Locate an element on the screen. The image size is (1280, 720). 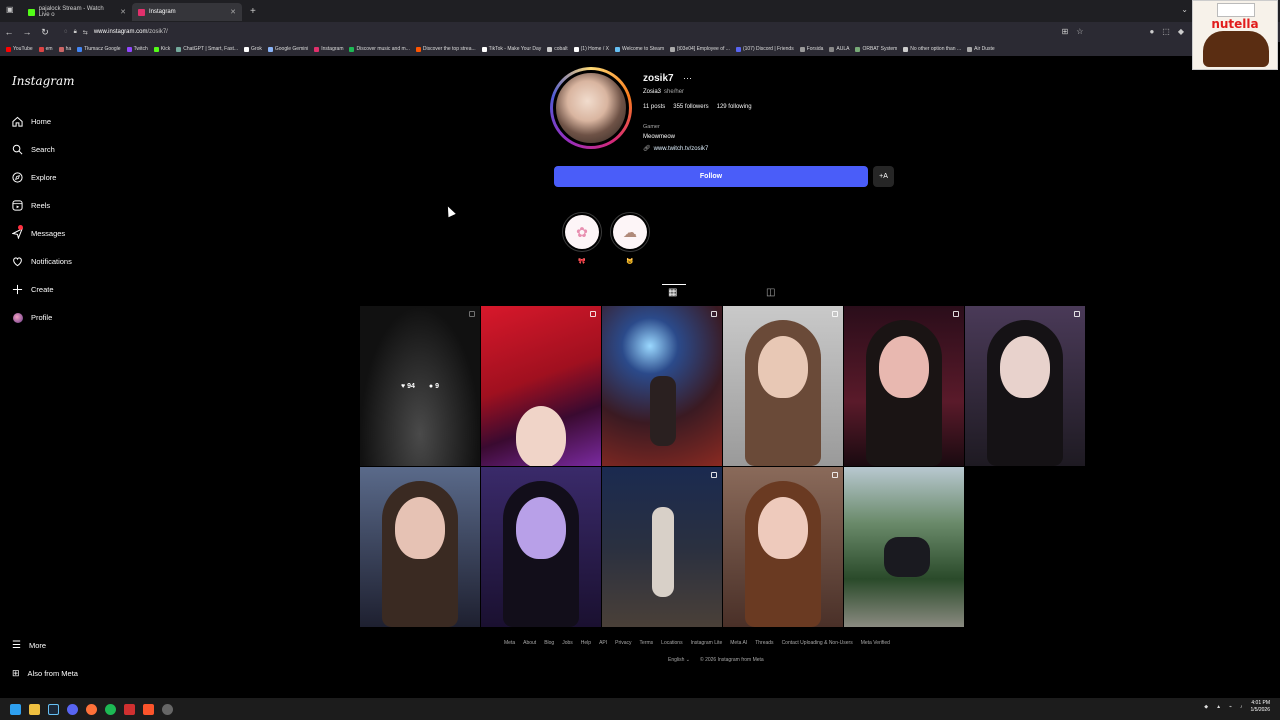
bookmark-star-icon: ☆ is located at coordinates (1079, 31).